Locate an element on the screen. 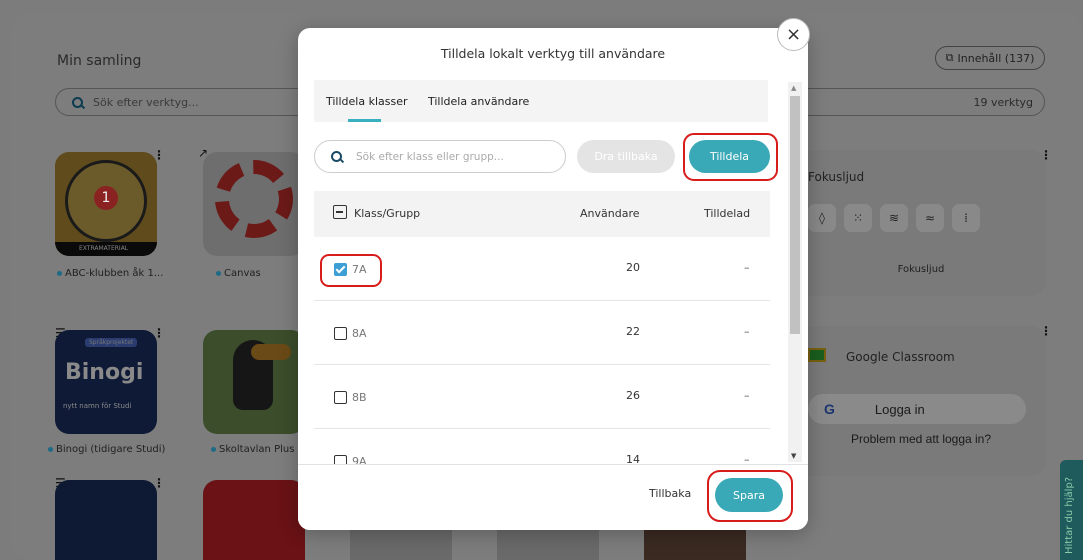 The height and width of the screenshot is (560, 1083). binogi-tag: Språkprojektet is located at coordinates (111, 342).